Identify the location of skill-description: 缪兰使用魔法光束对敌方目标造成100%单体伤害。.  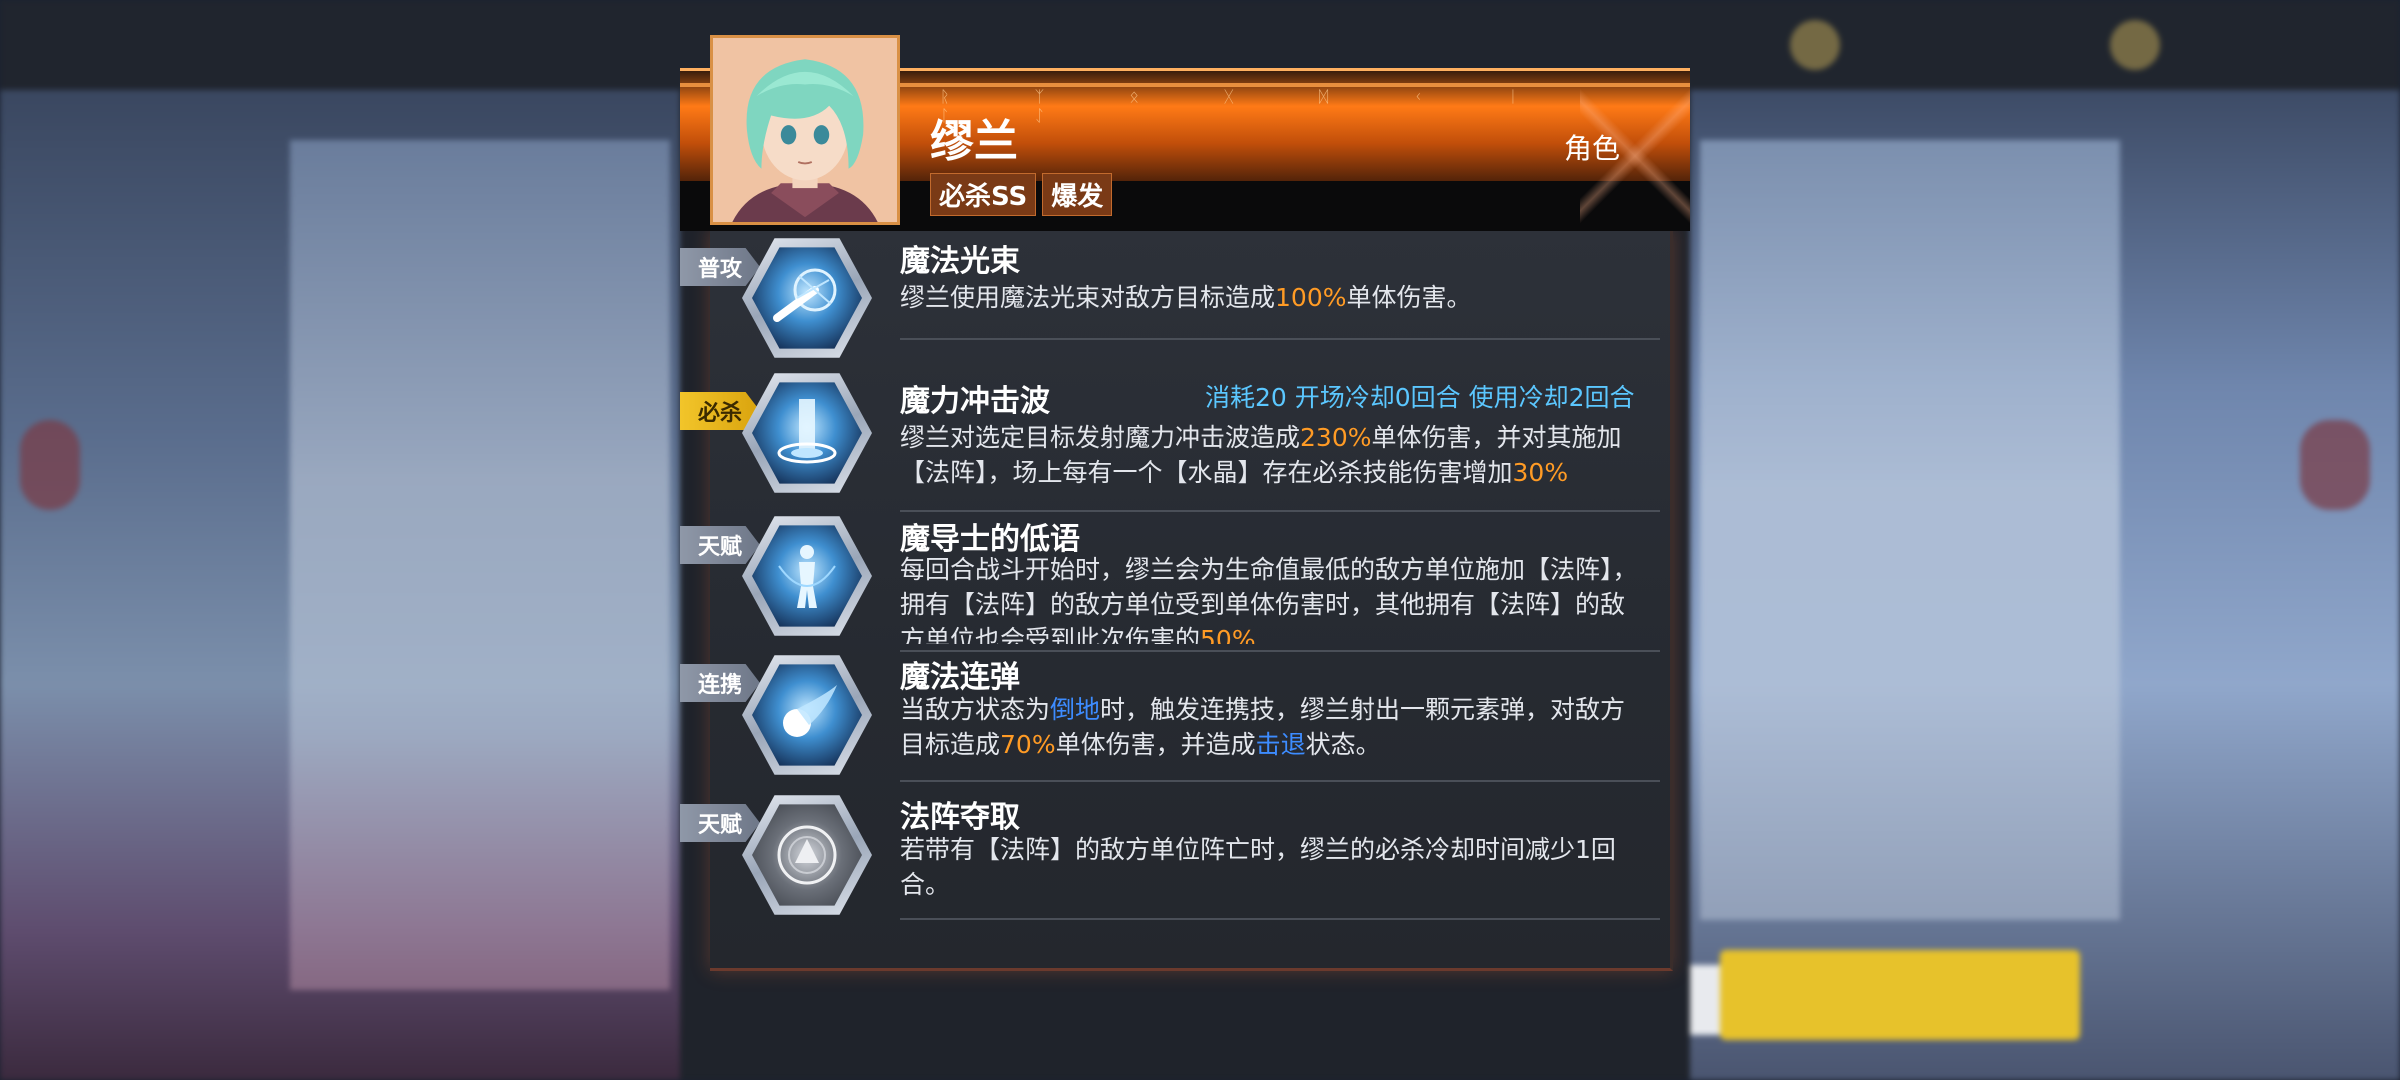
(1270, 300).